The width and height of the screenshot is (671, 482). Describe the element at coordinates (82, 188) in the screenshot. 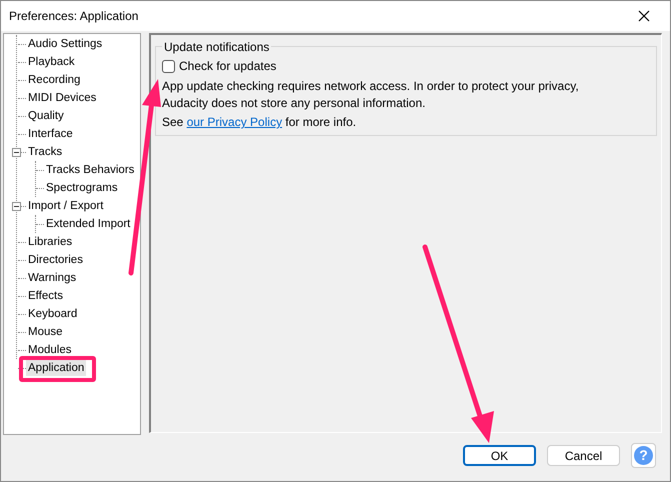

I see `tree-item: Spectrograms` at that location.